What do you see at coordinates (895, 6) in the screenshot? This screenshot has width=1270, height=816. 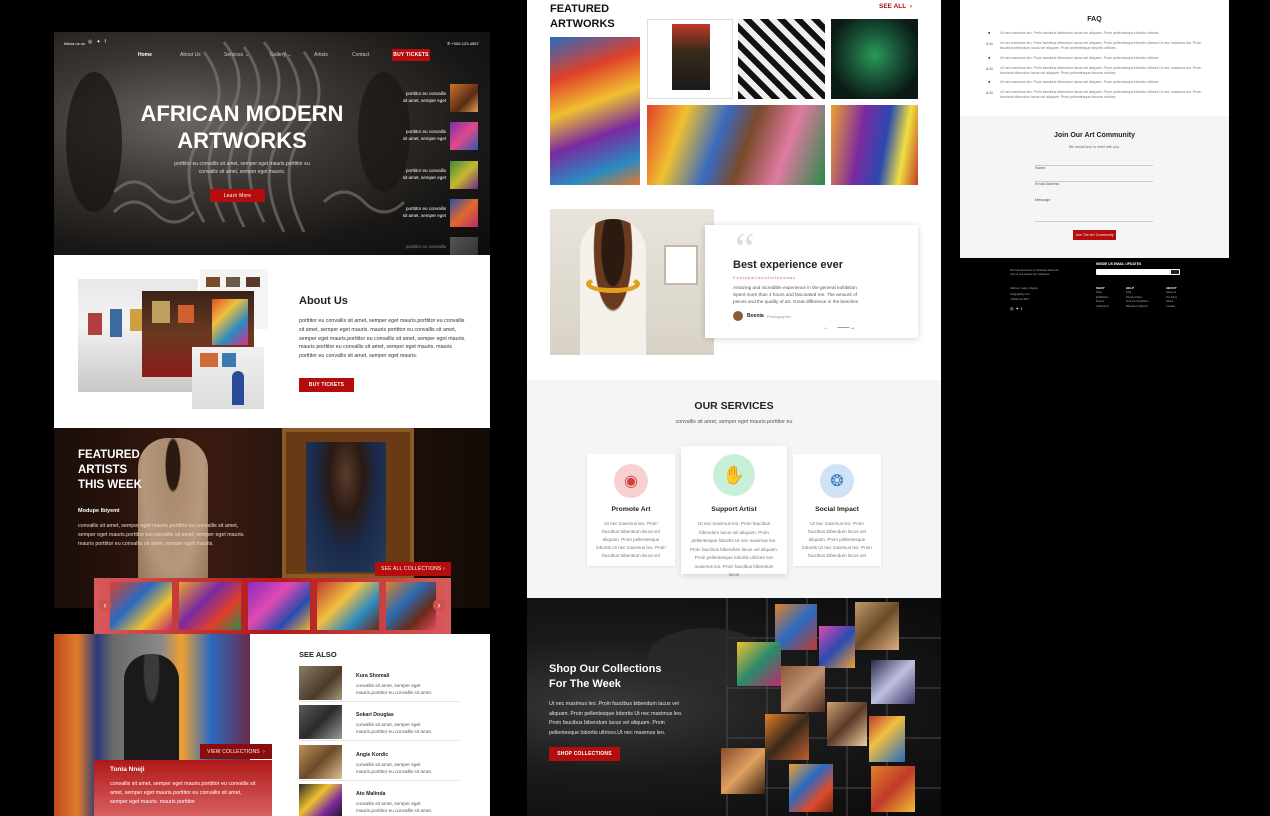 I see `see-all-link: SEE ALL ›` at bounding box center [895, 6].